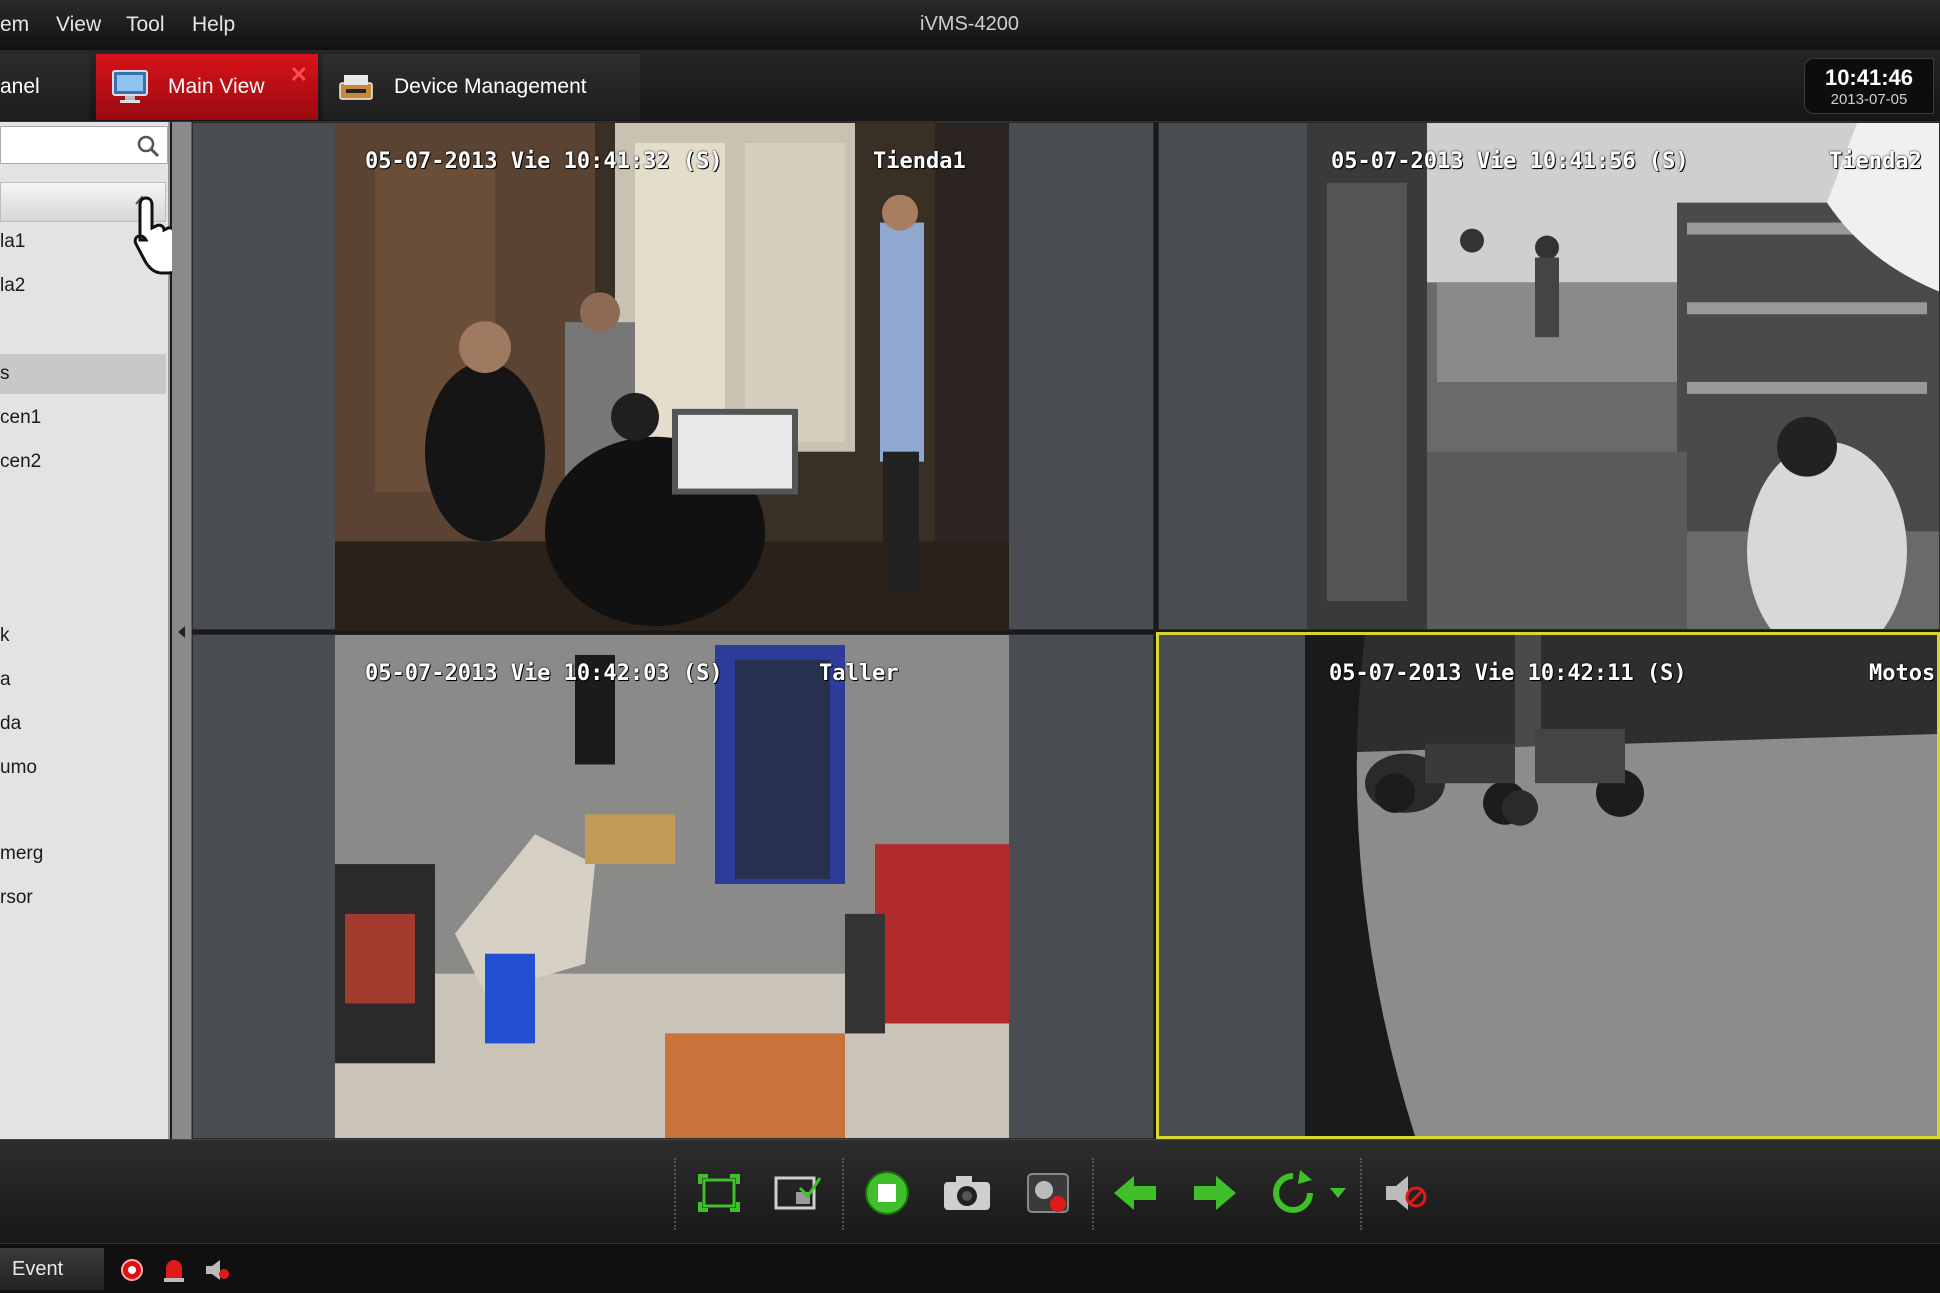 The height and width of the screenshot is (1293, 1940). I want to click on next-arrow-icon, so click(1215, 1193).